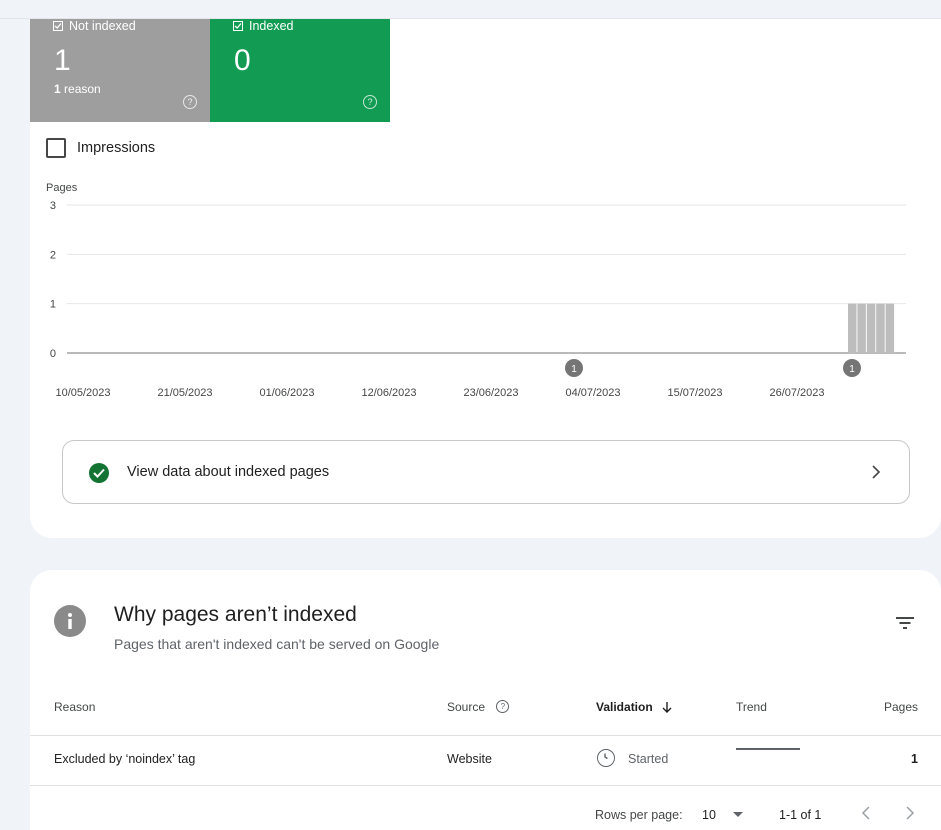  I want to click on row-reason: Excluded by ‘noindex’ tag, so click(125, 759).